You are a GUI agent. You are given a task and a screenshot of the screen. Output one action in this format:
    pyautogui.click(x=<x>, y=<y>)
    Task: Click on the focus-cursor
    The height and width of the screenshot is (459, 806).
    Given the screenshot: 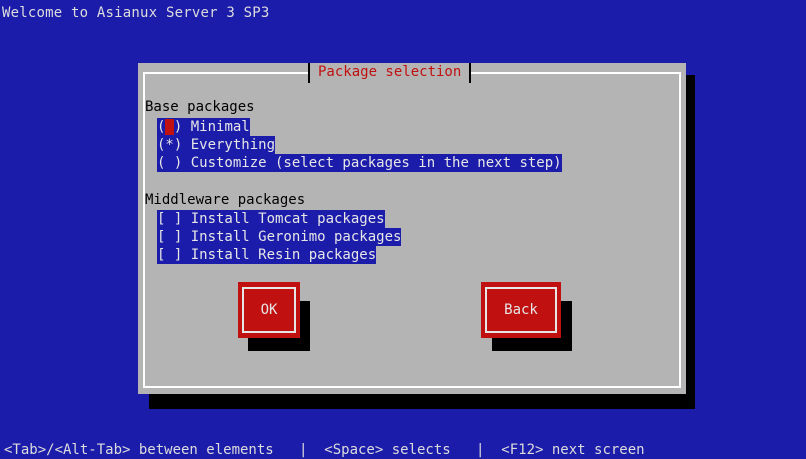 What is the action you would take?
    pyautogui.click(x=169, y=127)
    